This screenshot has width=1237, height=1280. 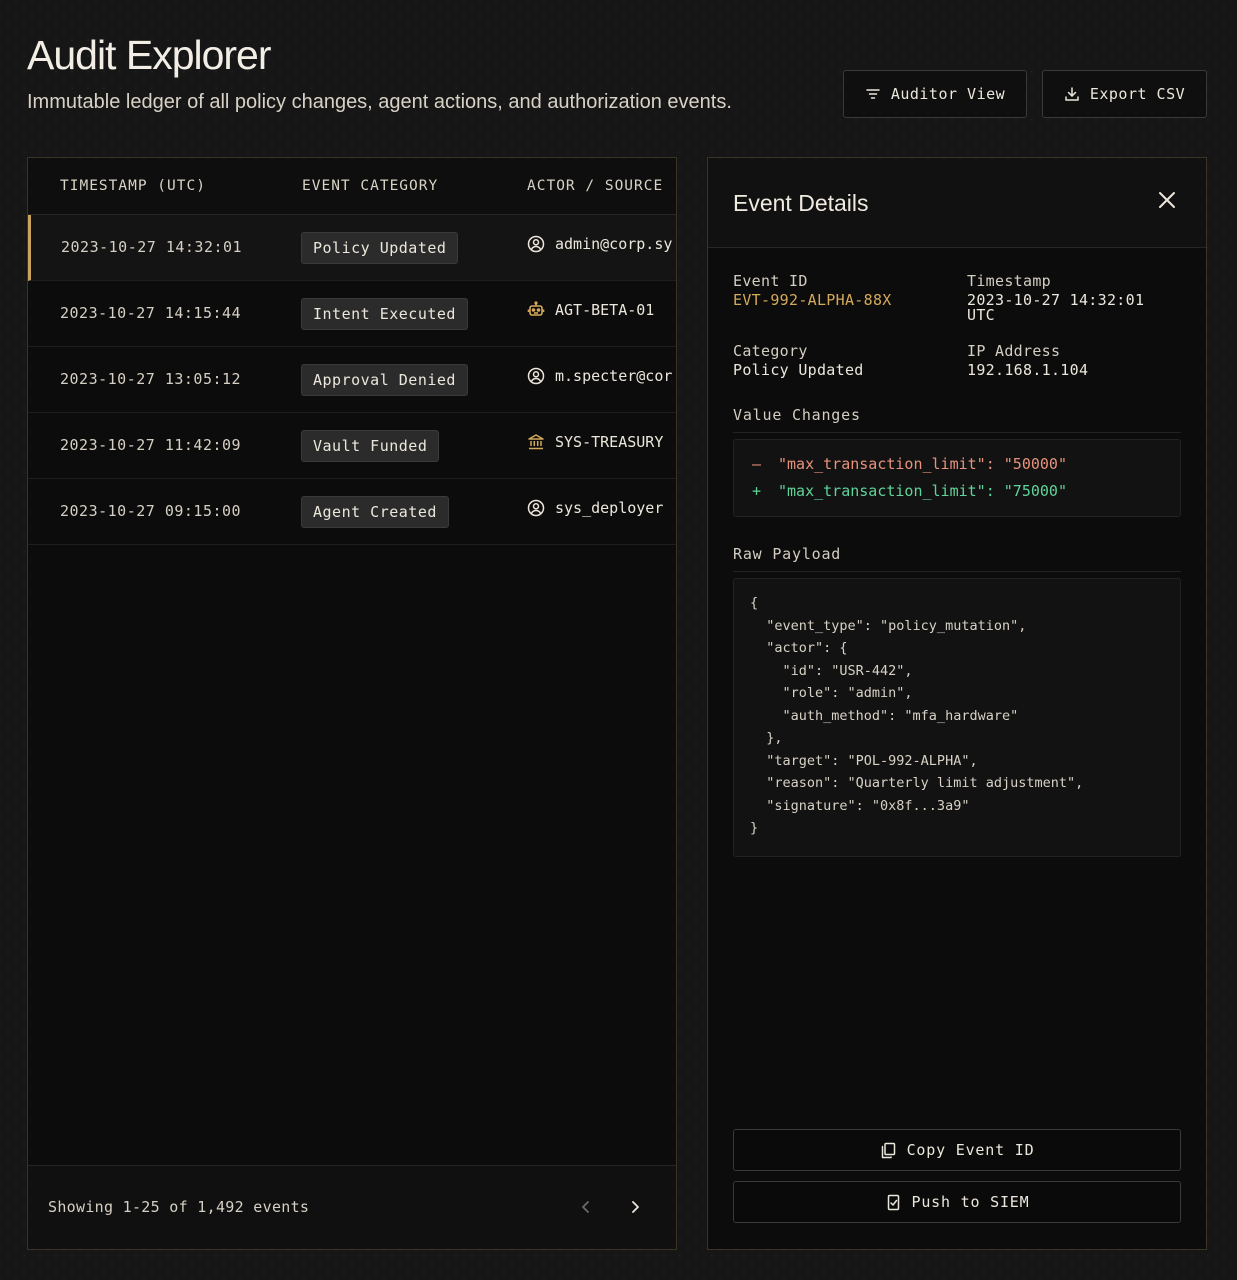 What do you see at coordinates (605, 310) in the screenshot?
I see `actor-name: AGT-BETA-01` at bounding box center [605, 310].